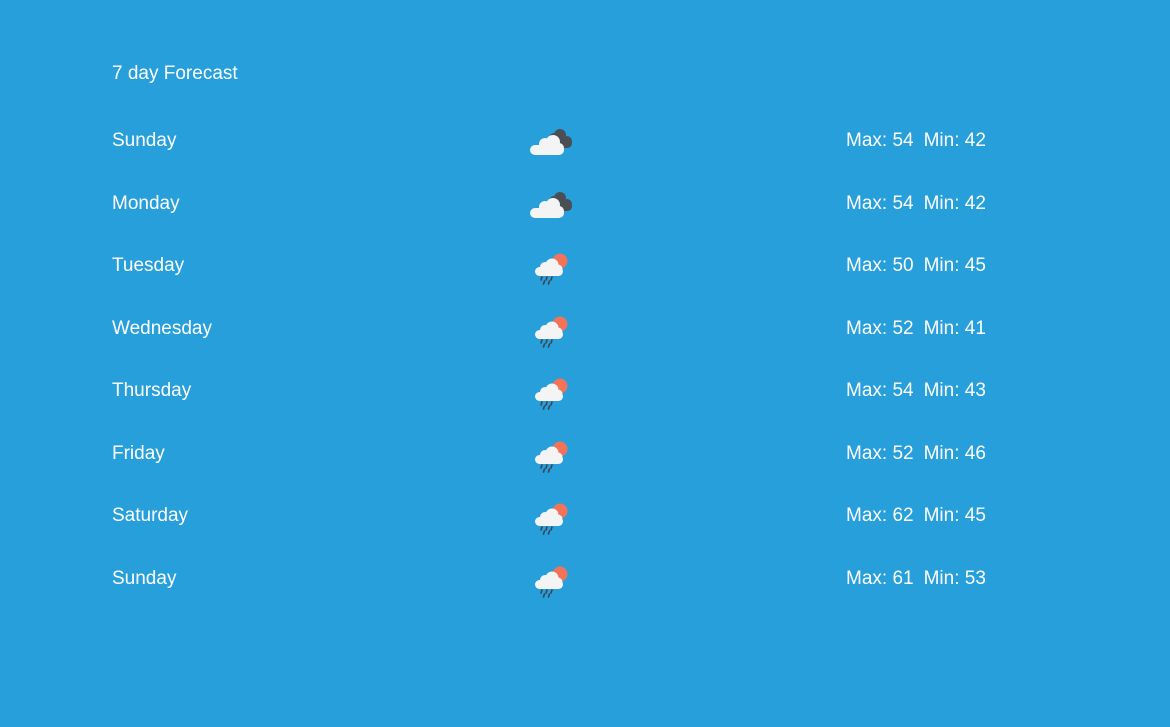  Describe the element at coordinates (138, 453) in the screenshot. I see `day-label: Friday` at that location.